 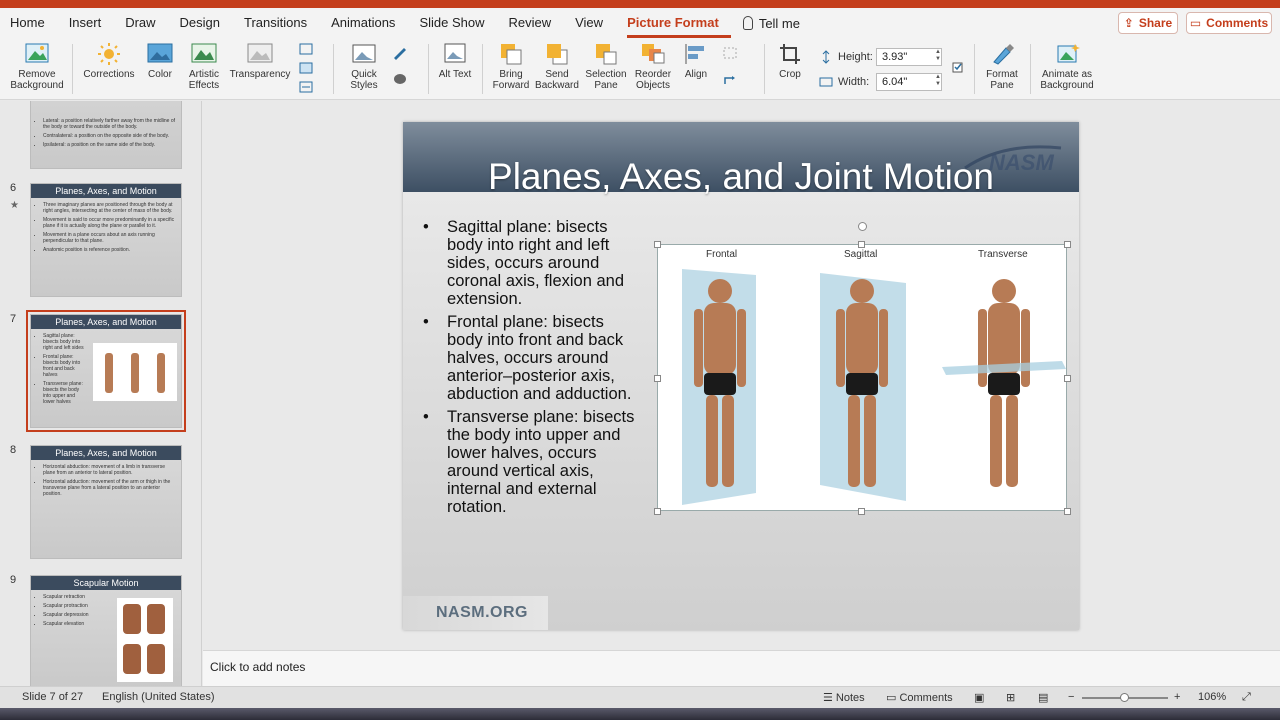 What do you see at coordinates (1071, 697) in the screenshot?
I see `zoom-out-icon: −` at bounding box center [1071, 697].